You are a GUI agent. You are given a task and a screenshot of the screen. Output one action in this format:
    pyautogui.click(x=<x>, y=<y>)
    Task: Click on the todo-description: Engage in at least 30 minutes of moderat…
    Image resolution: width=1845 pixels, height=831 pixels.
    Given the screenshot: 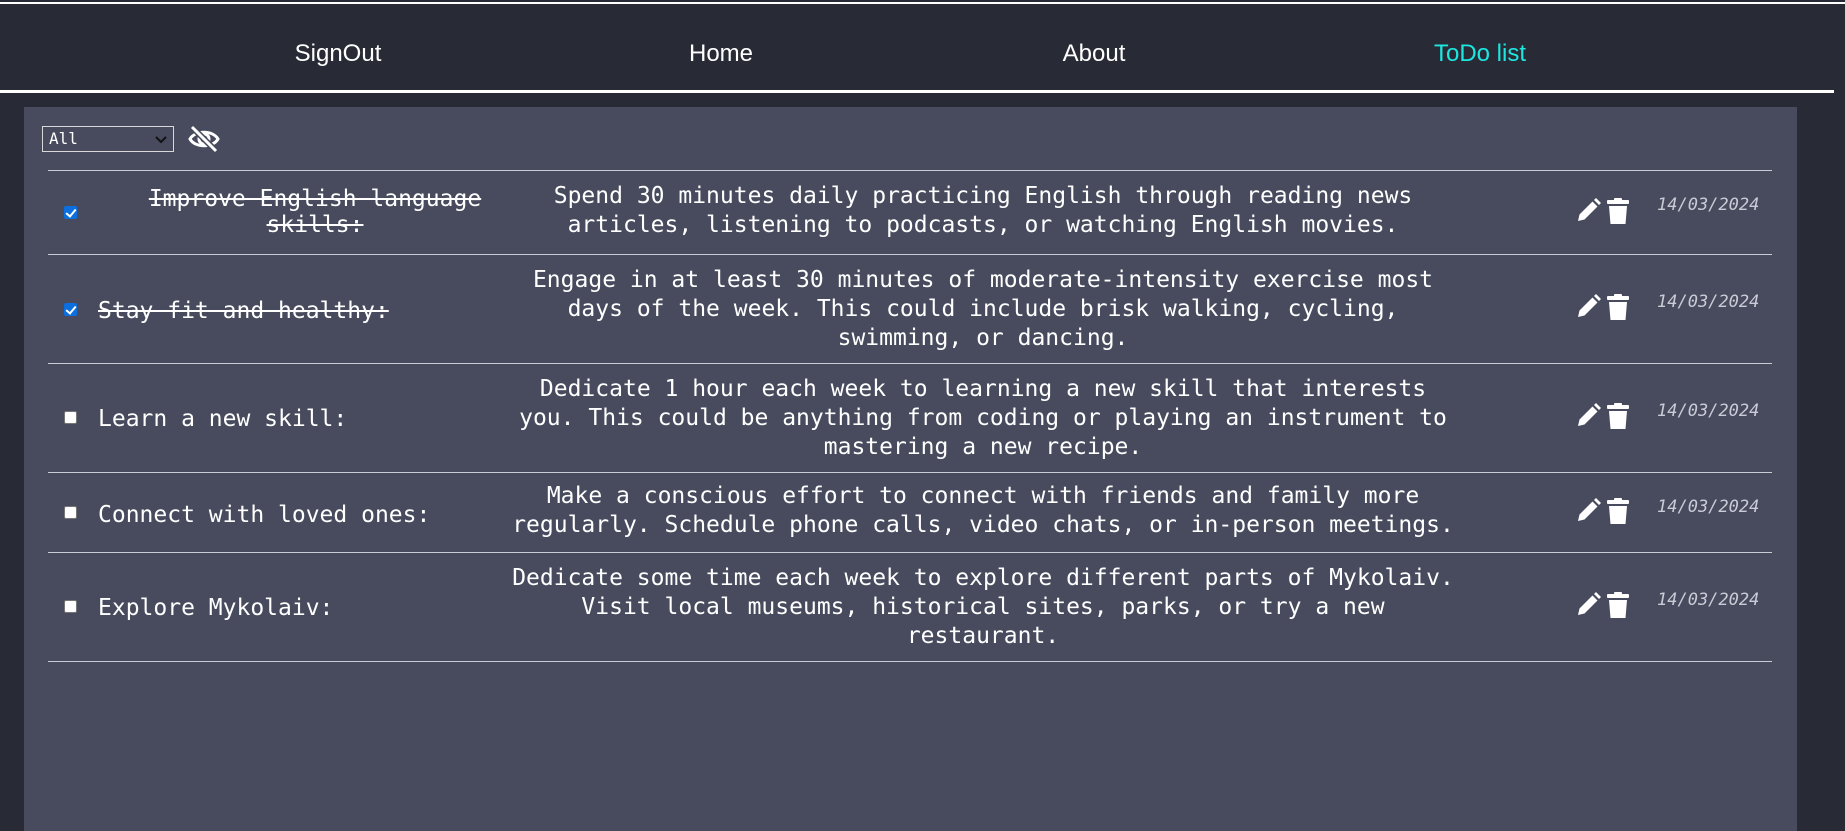 What is the action you would take?
    pyautogui.click(x=983, y=309)
    